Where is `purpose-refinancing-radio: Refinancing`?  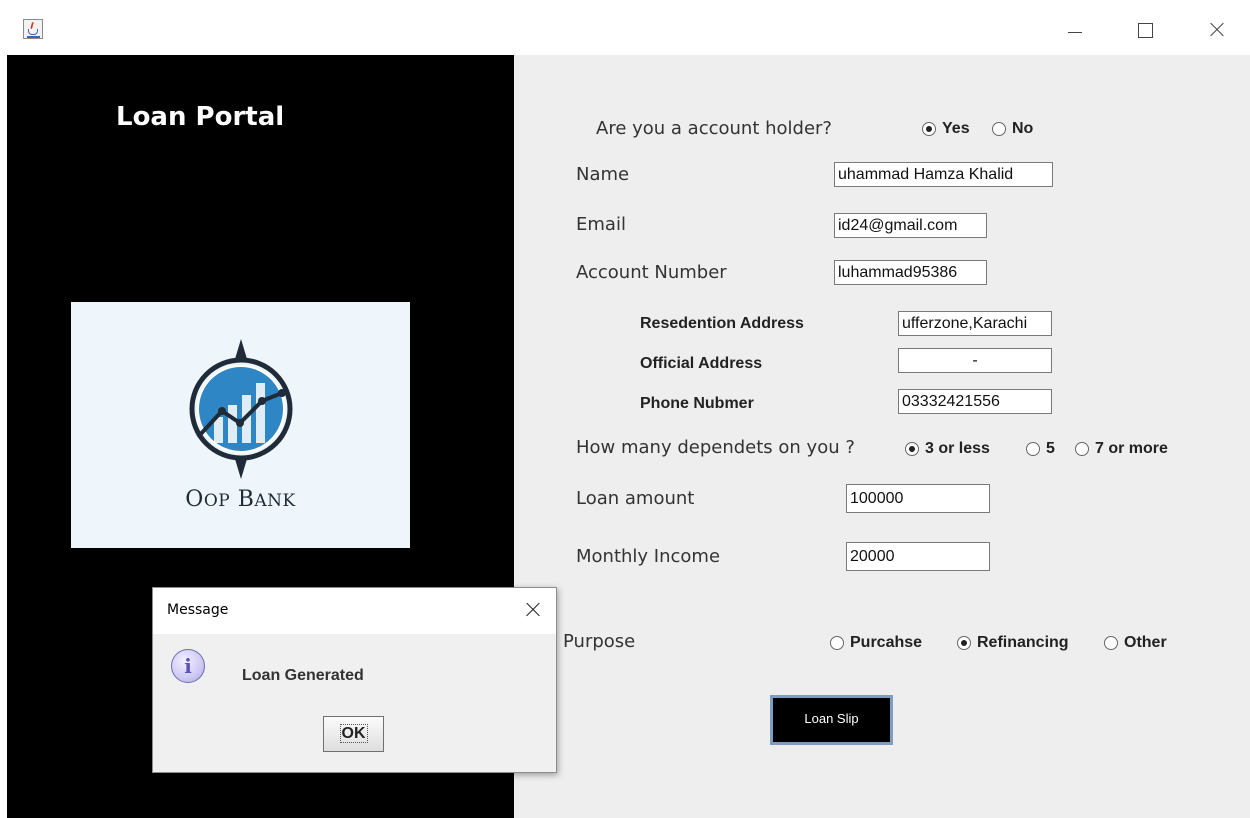
purpose-refinancing-radio: Refinancing is located at coordinates (1013, 643).